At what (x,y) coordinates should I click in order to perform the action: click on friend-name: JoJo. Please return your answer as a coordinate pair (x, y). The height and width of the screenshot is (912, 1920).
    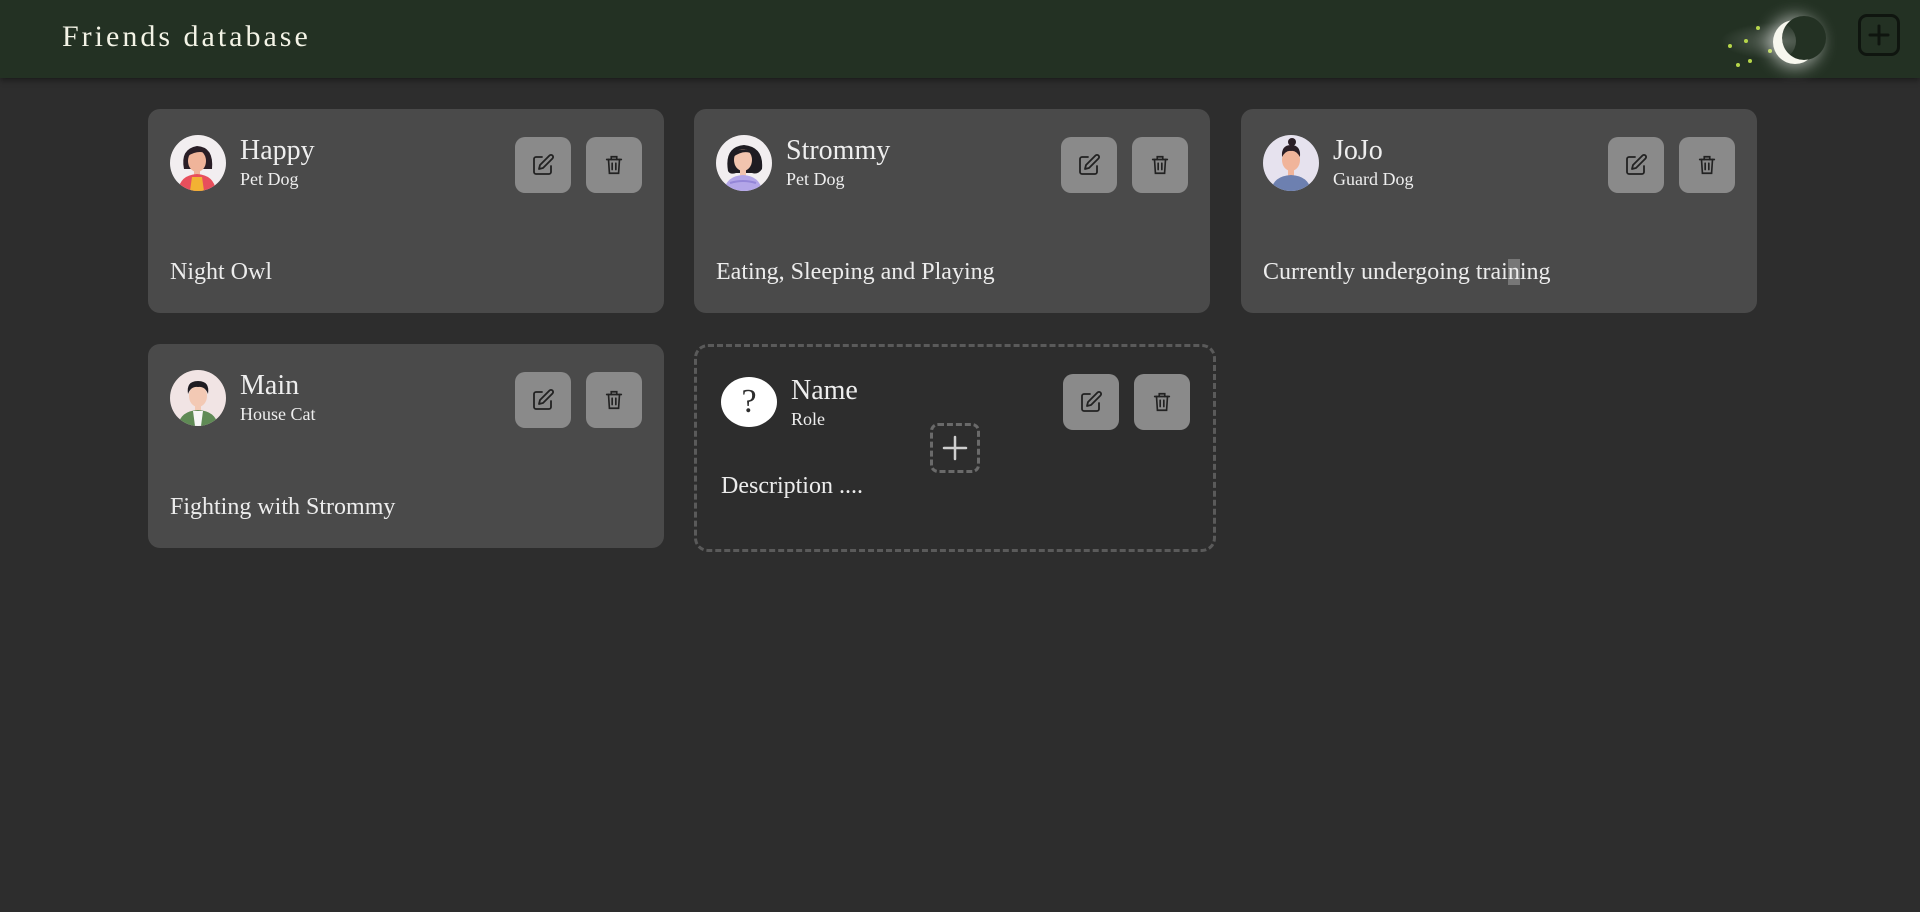
    Looking at the image, I should click on (1358, 150).